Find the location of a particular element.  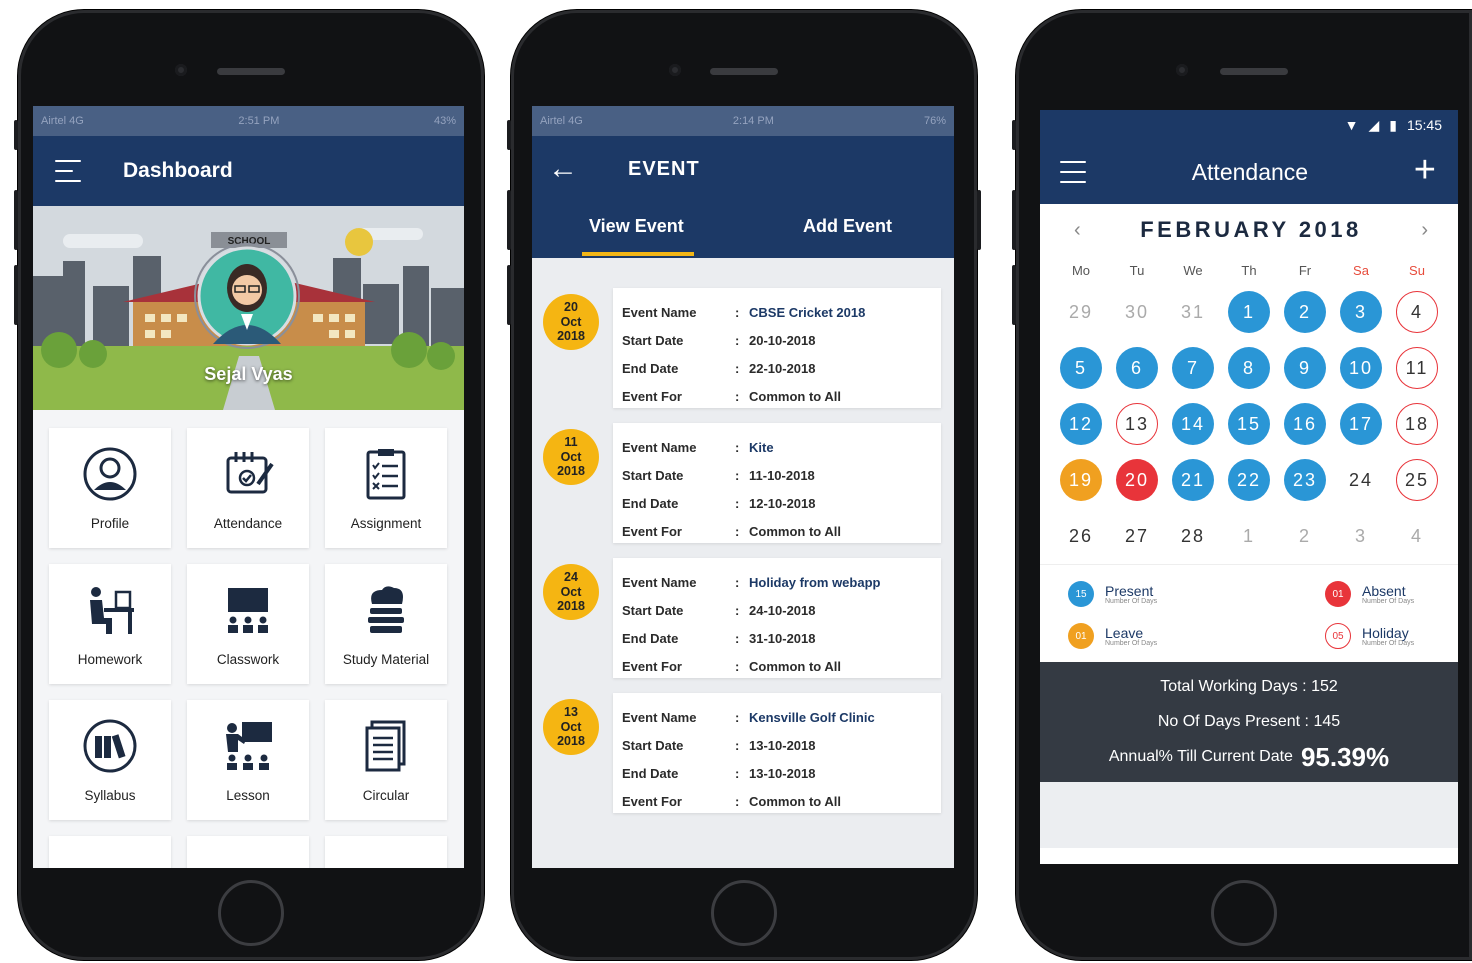

calendar-day: 9 is located at coordinates (1305, 368).